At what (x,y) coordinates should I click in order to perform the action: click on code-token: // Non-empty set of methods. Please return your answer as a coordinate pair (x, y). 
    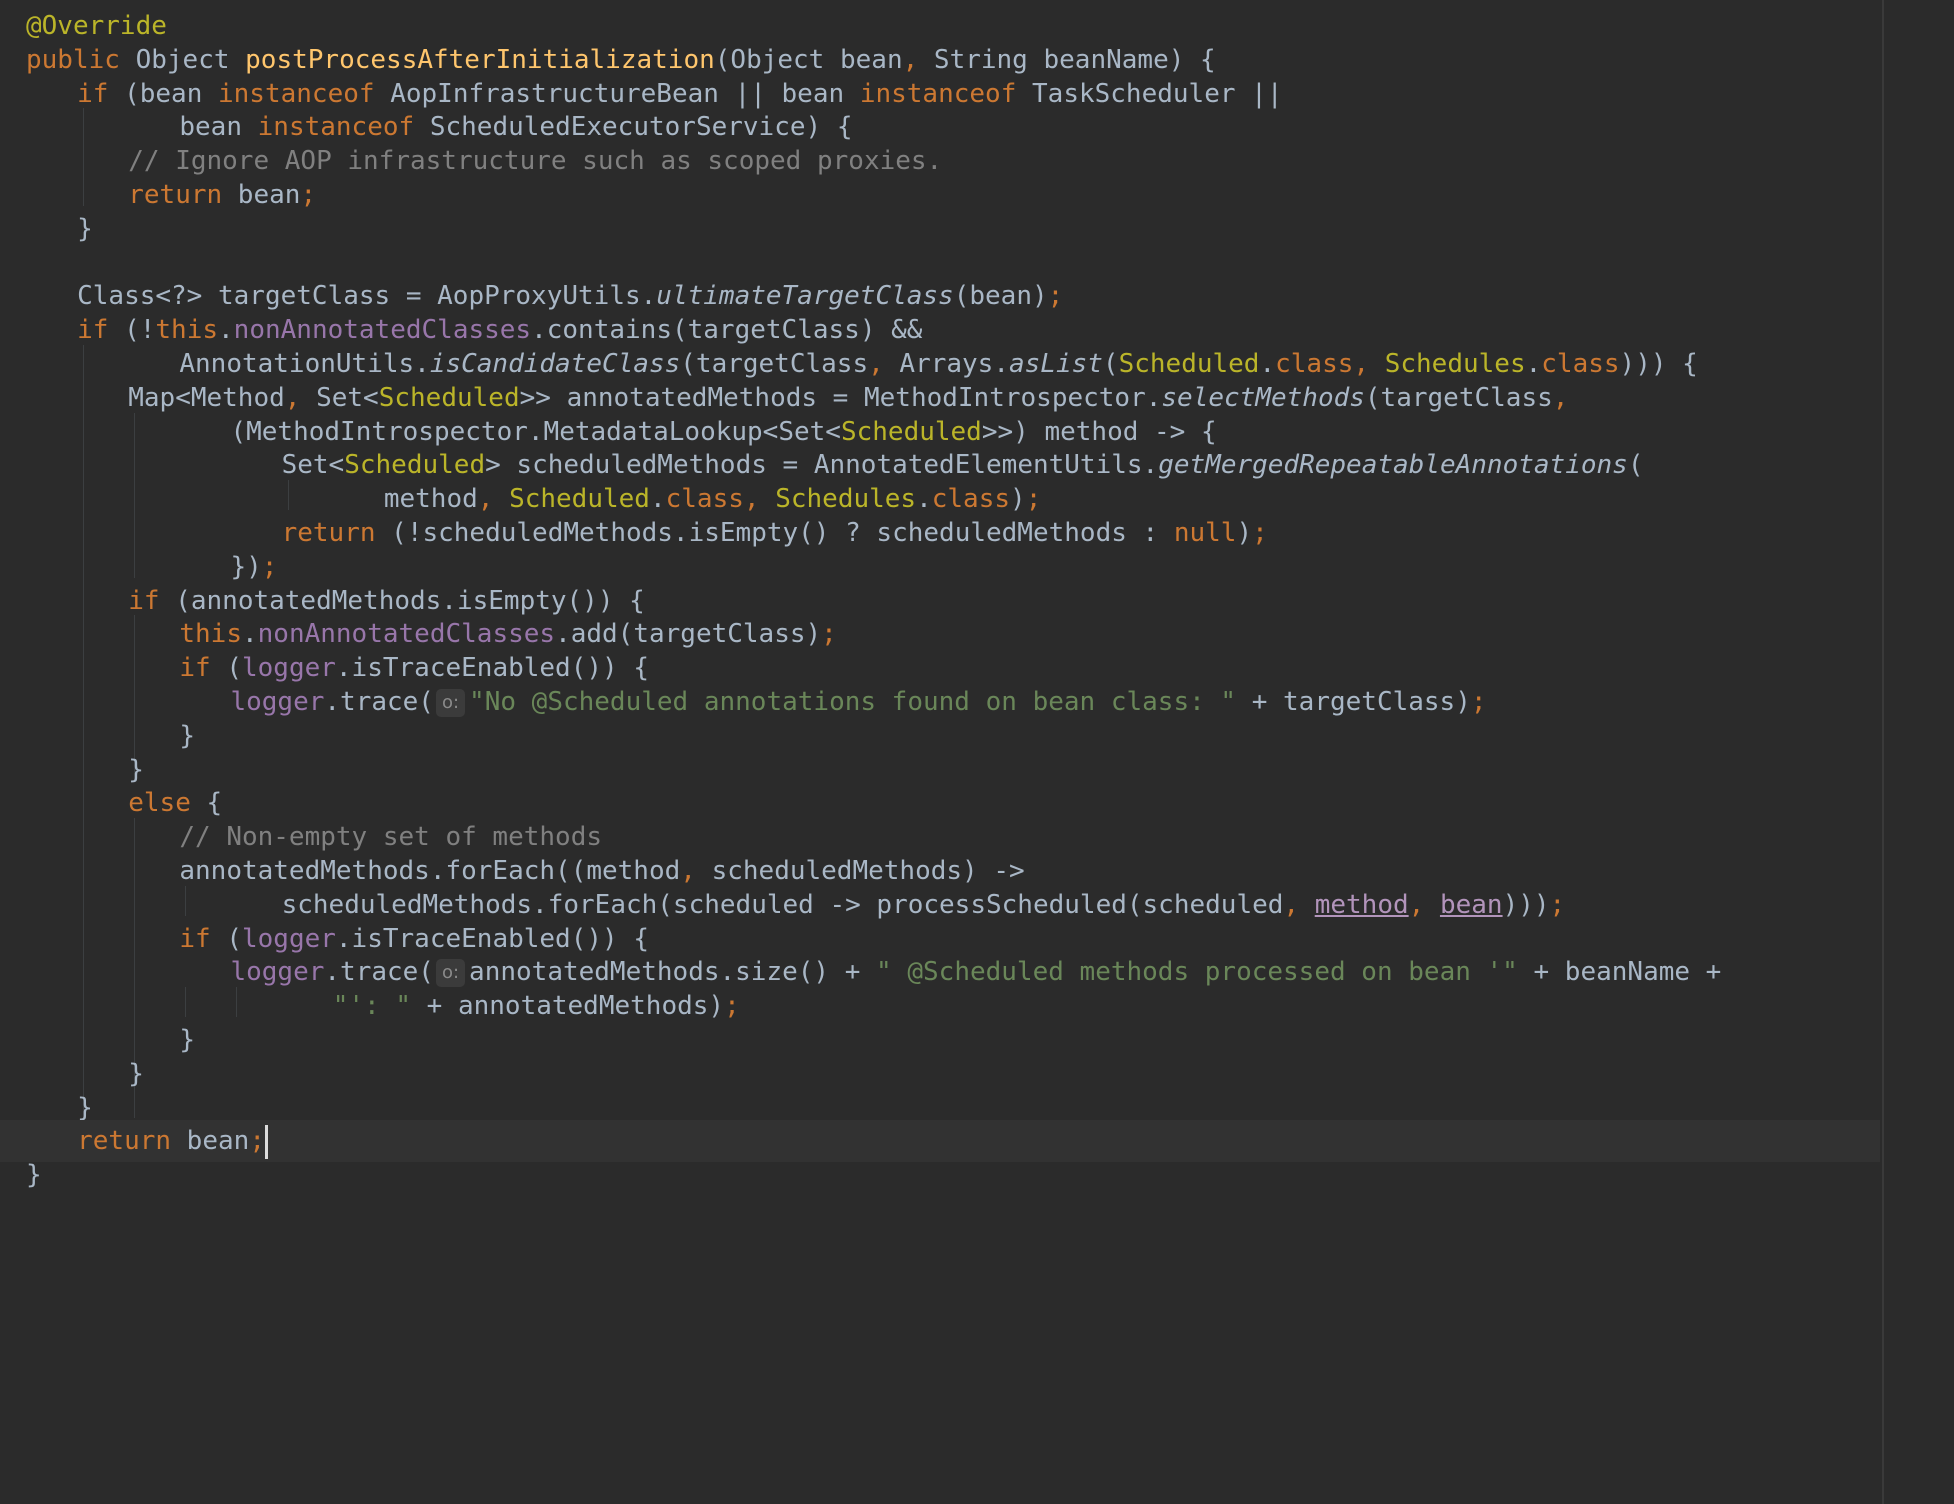
    Looking at the image, I should click on (390, 837).